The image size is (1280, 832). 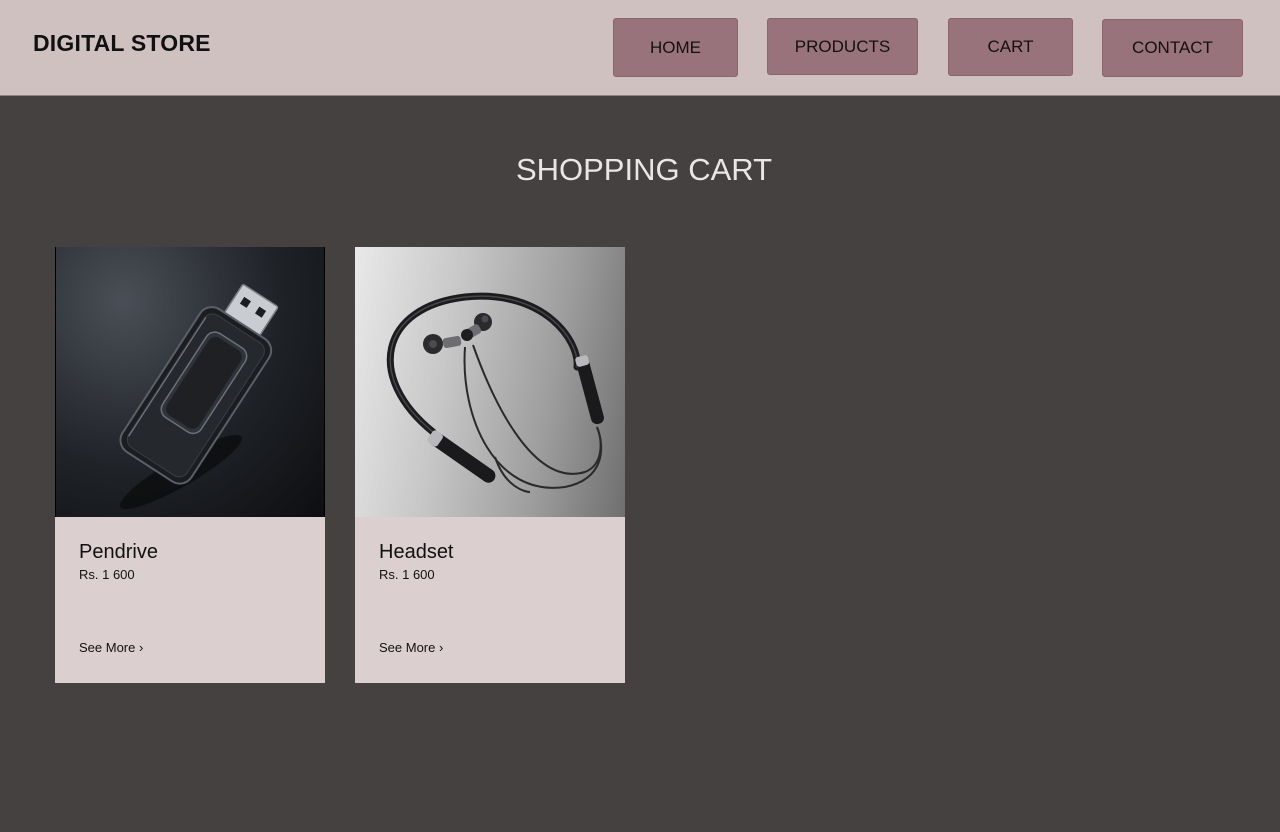 I want to click on usb-pendrive-image, so click(x=190, y=382).